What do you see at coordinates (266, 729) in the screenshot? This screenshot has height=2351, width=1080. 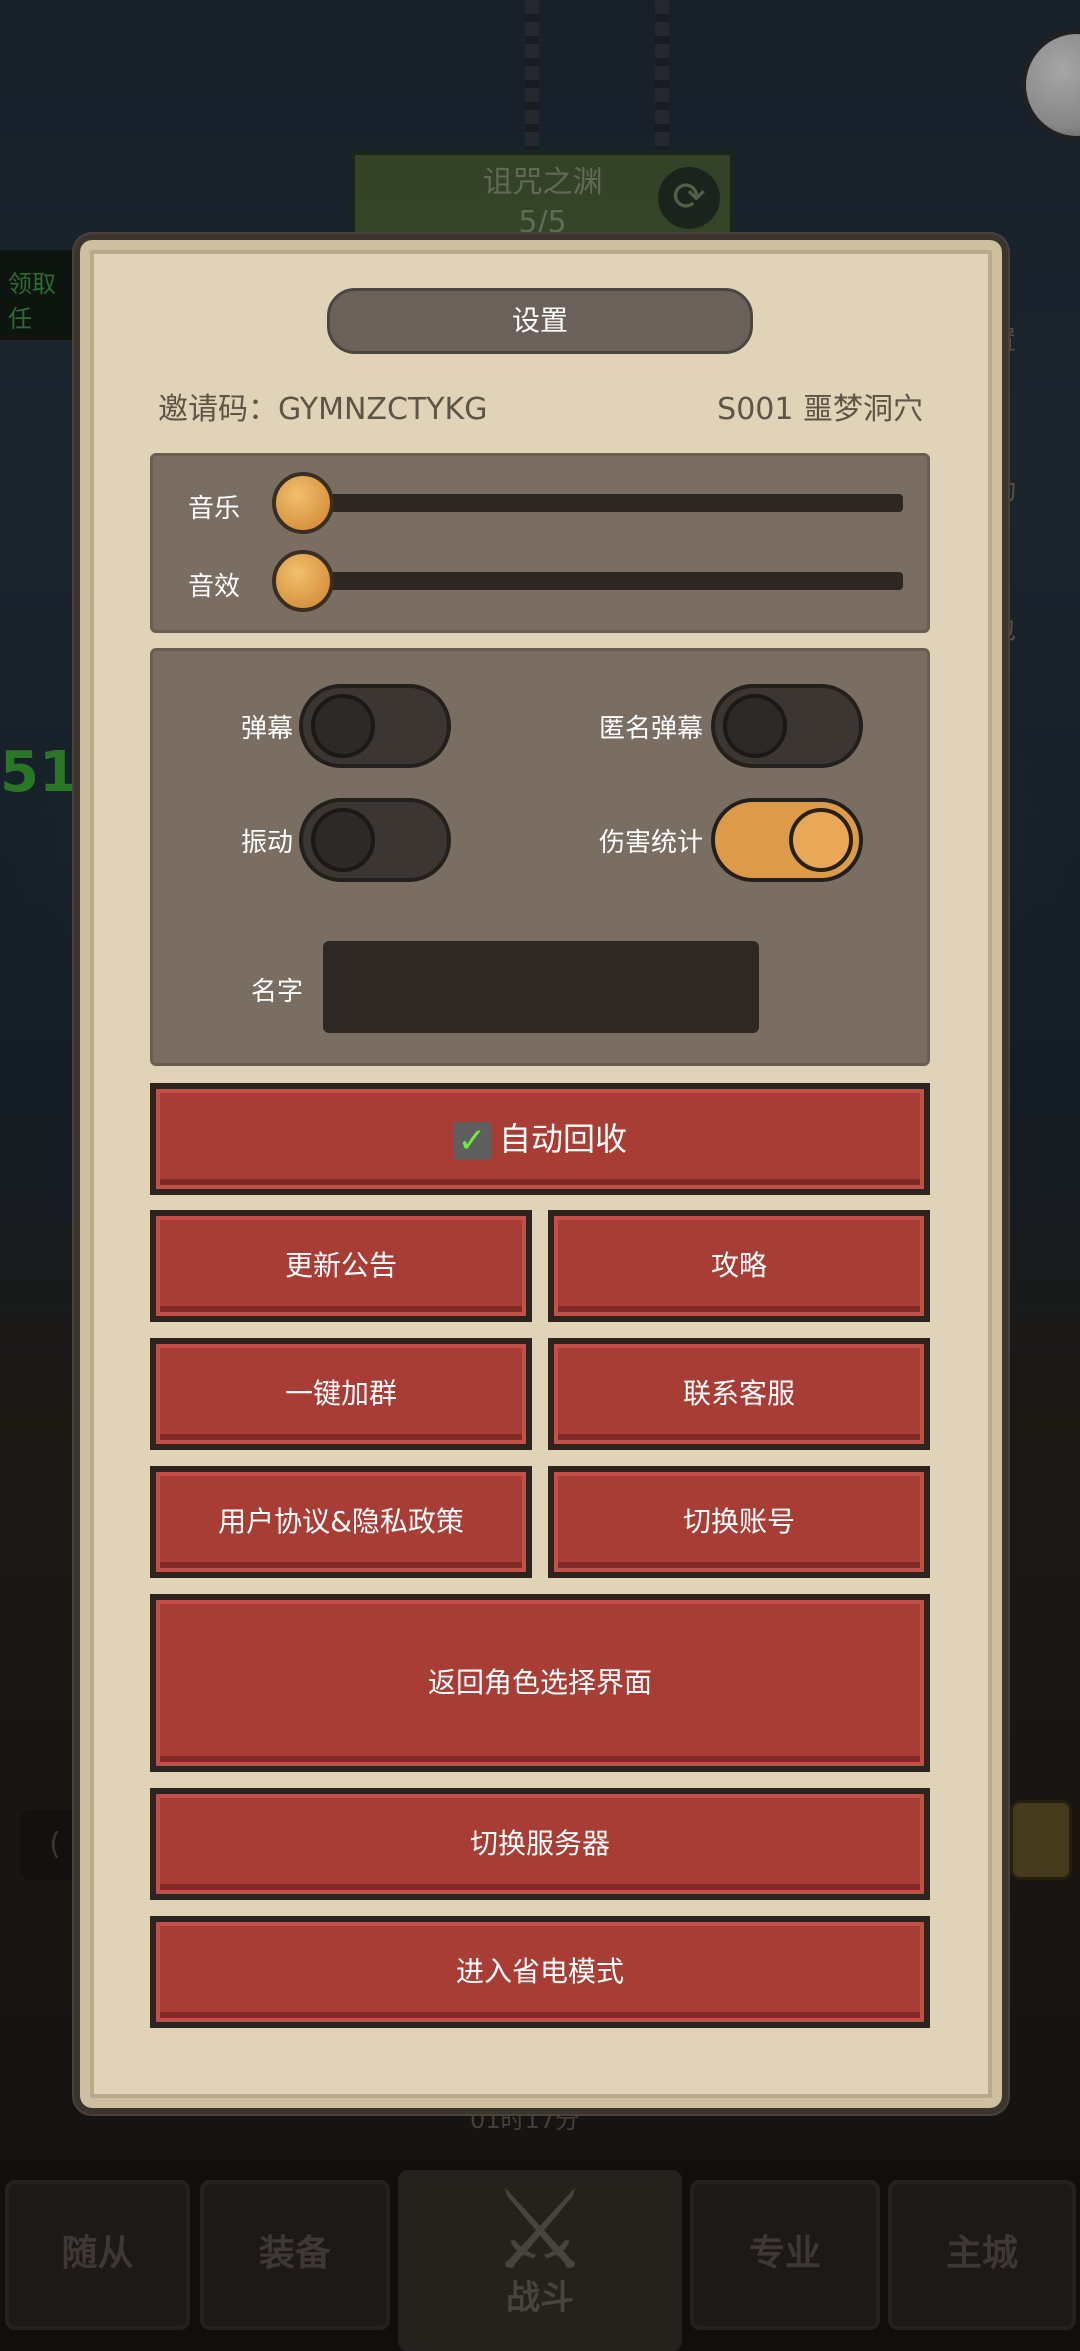 I see `barrage-label: 弹幕` at bounding box center [266, 729].